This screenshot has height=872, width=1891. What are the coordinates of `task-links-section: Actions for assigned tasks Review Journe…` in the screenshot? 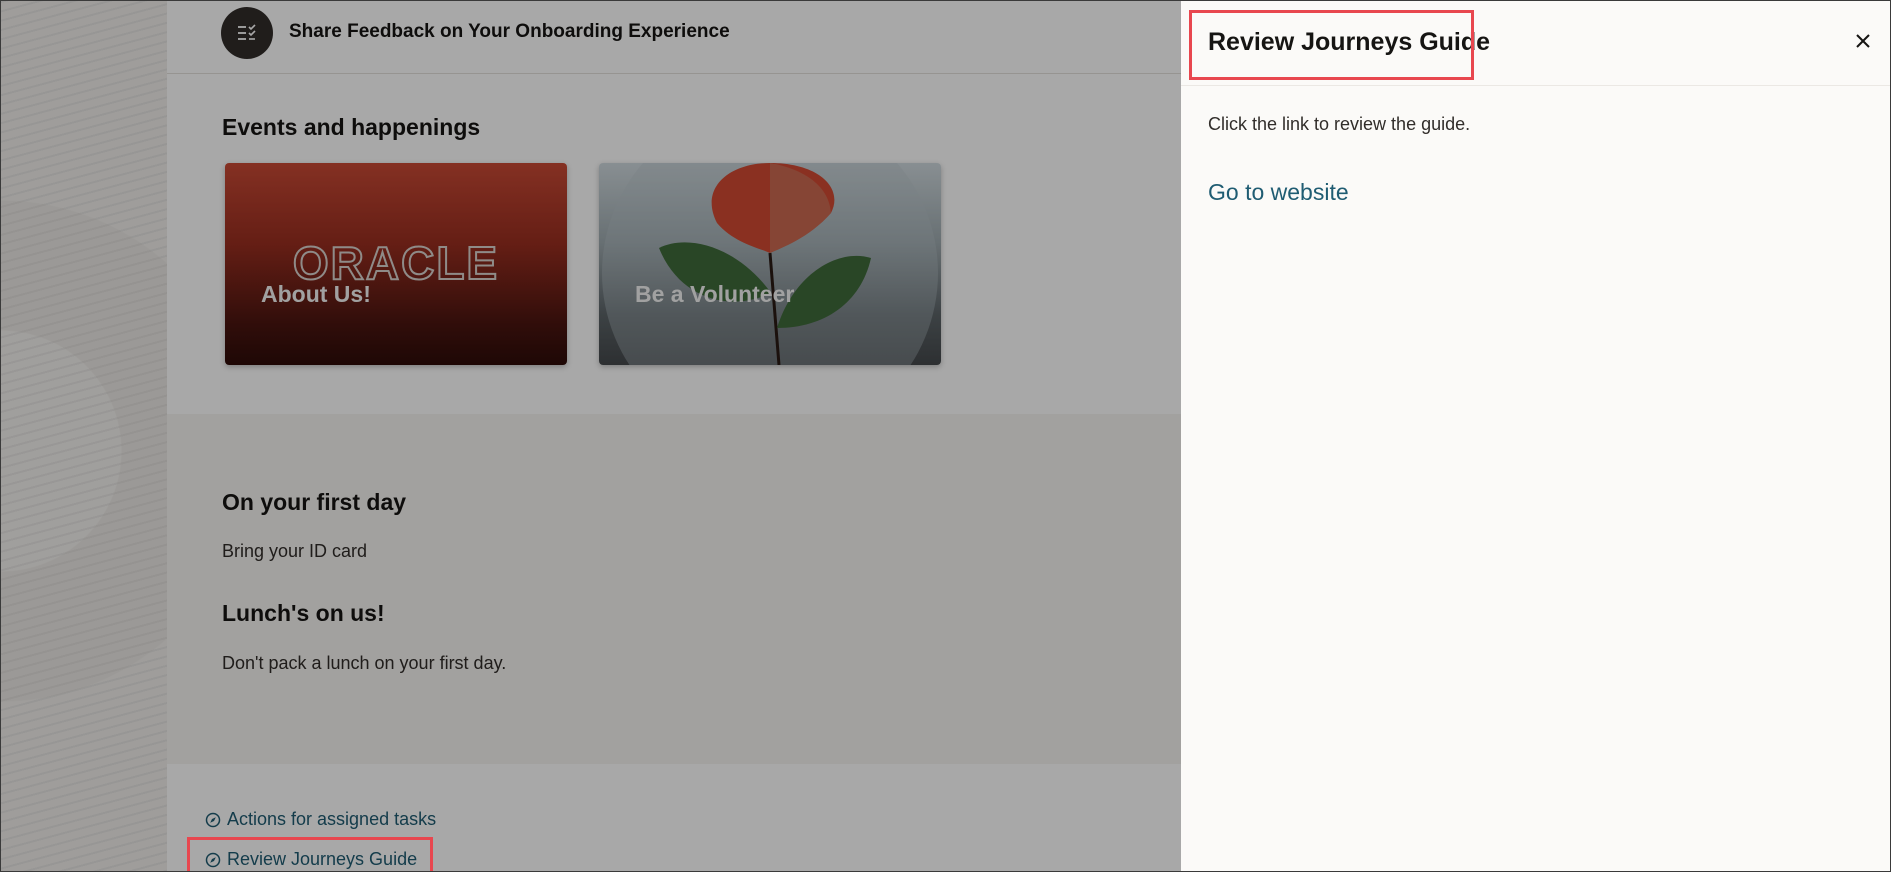 It's located at (674, 817).